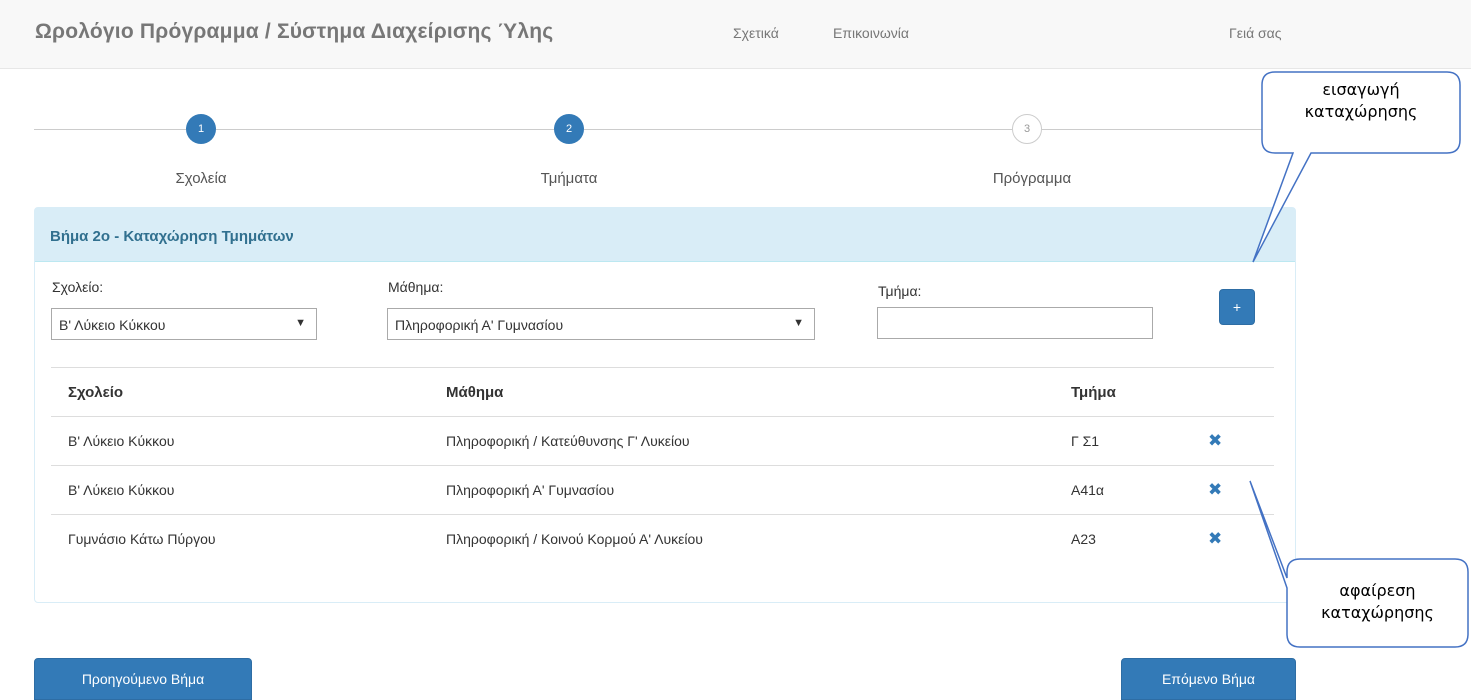  I want to click on step-1-circle: 1, so click(201, 129).